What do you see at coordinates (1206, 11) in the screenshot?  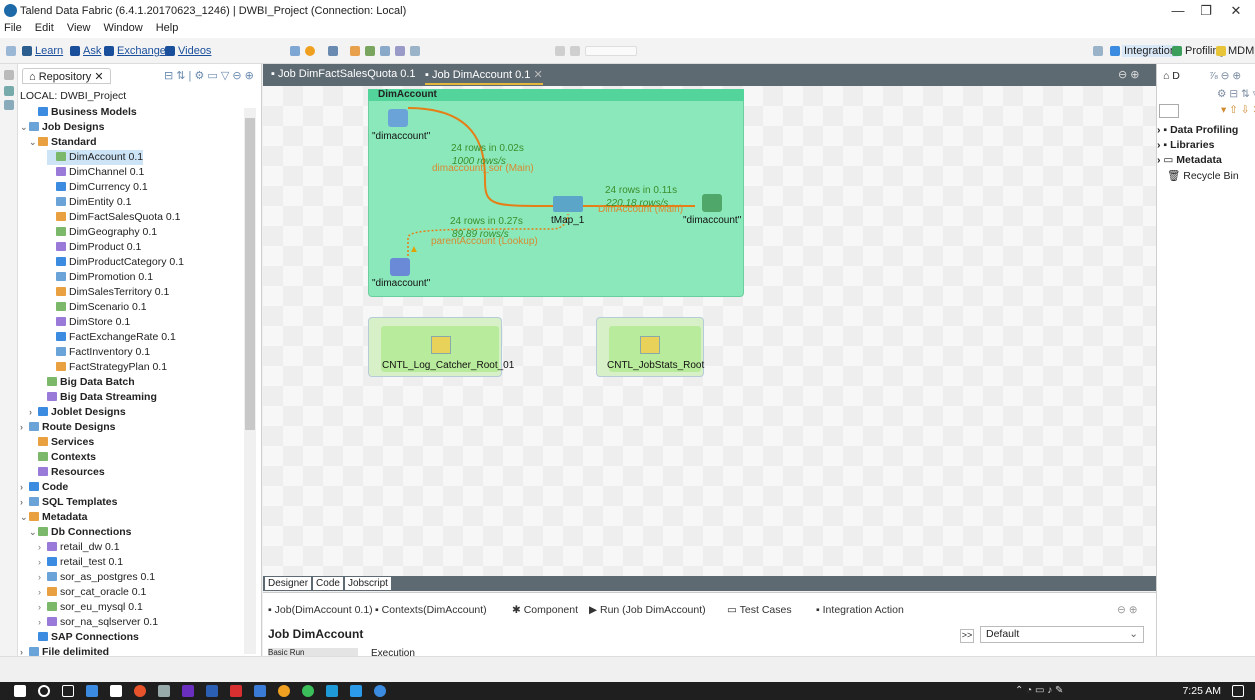 I see `maximize-button: ❐` at bounding box center [1206, 11].